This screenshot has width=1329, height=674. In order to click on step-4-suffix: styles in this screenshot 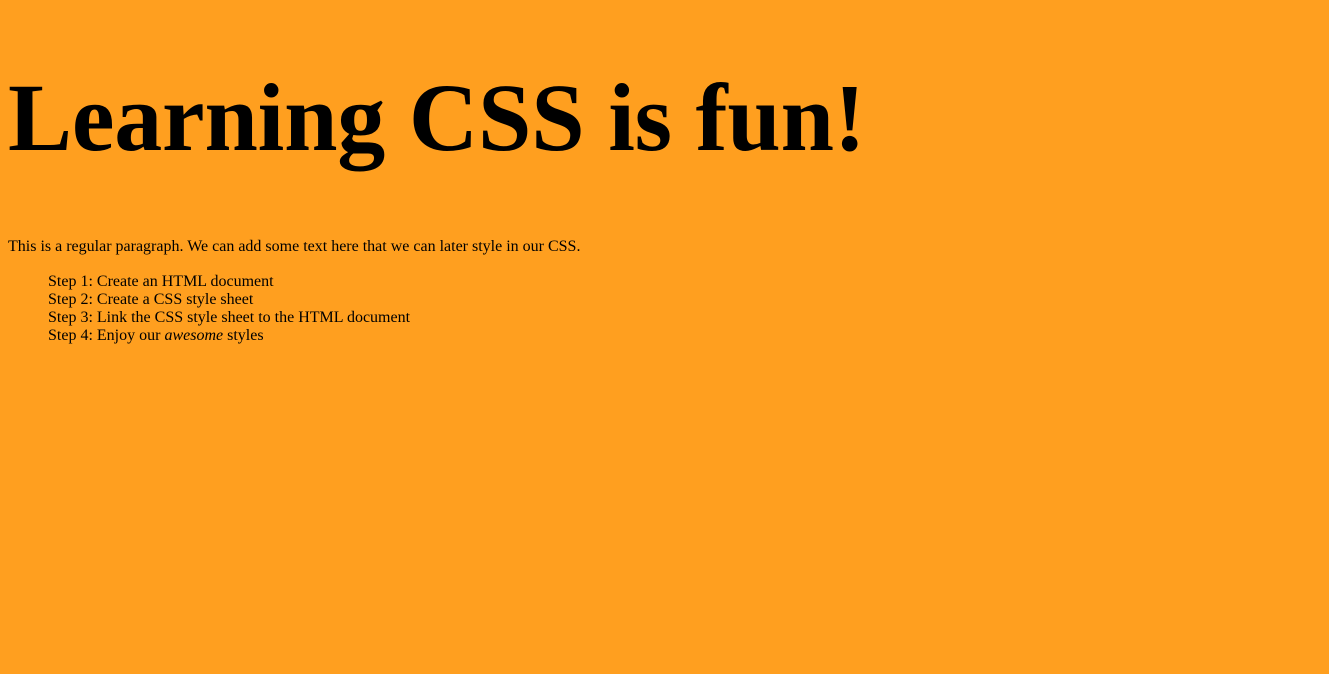, I will do `click(243, 335)`.